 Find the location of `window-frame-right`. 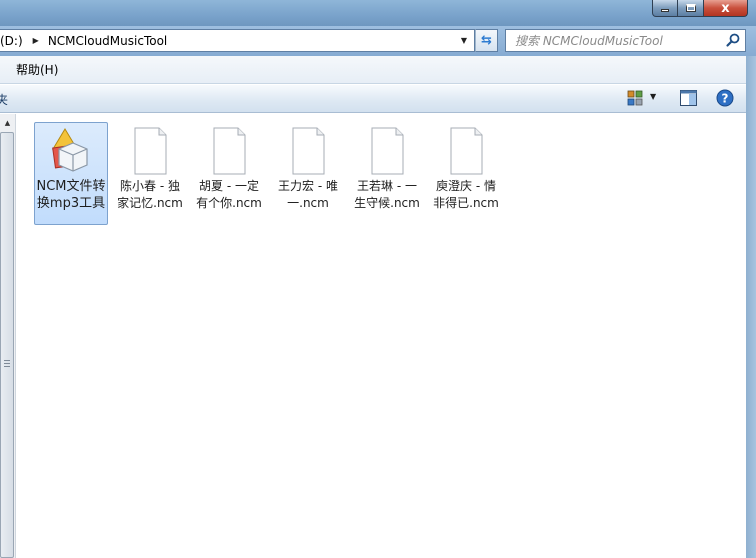

window-frame-right is located at coordinates (751, 307).